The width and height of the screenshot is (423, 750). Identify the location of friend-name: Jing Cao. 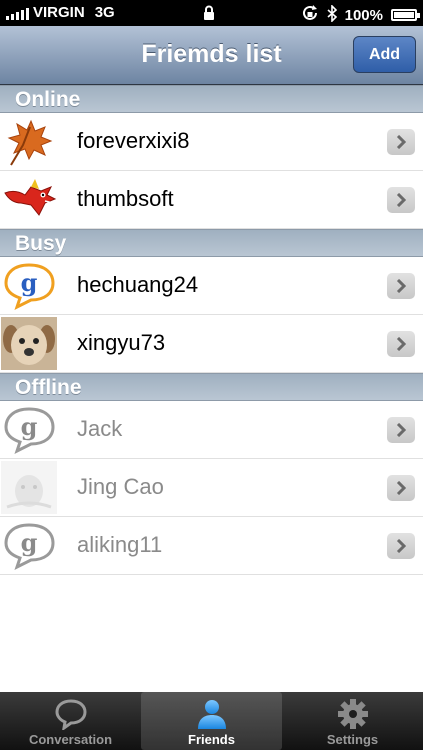
(120, 486).